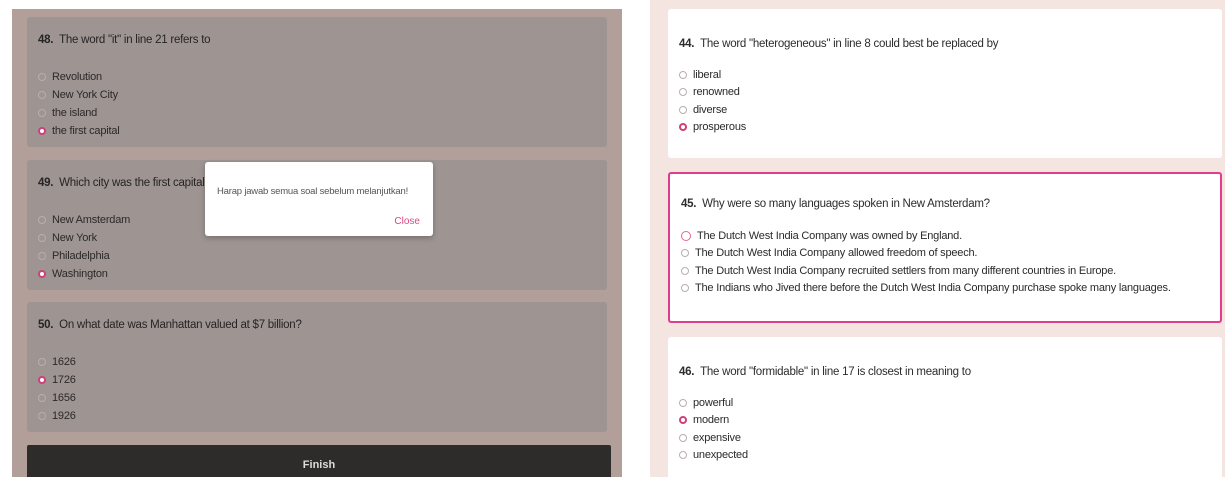 The height and width of the screenshot is (477, 1225). Describe the element at coordinates (720, 455) in the screenshot. I see `option-label: unexpected` at that location.